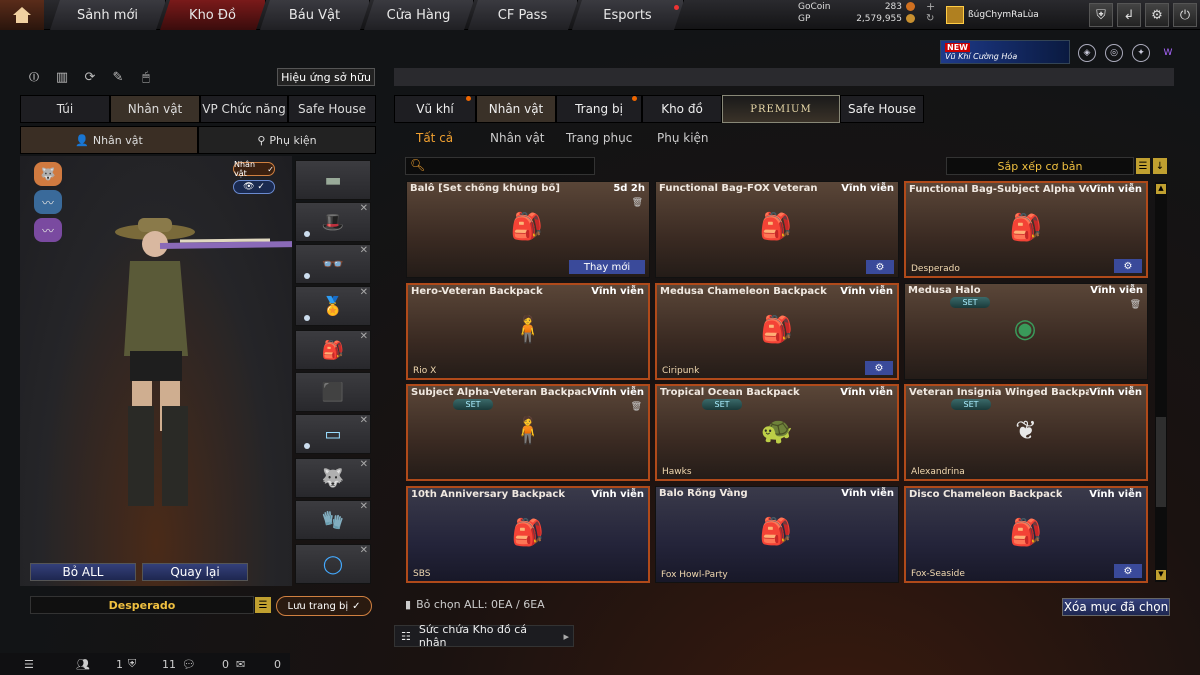  What do you see at coordinates (516, 109) in the screenshot?
I see `tab-character-items: Nhân vật` at bounding box center [516, 109].